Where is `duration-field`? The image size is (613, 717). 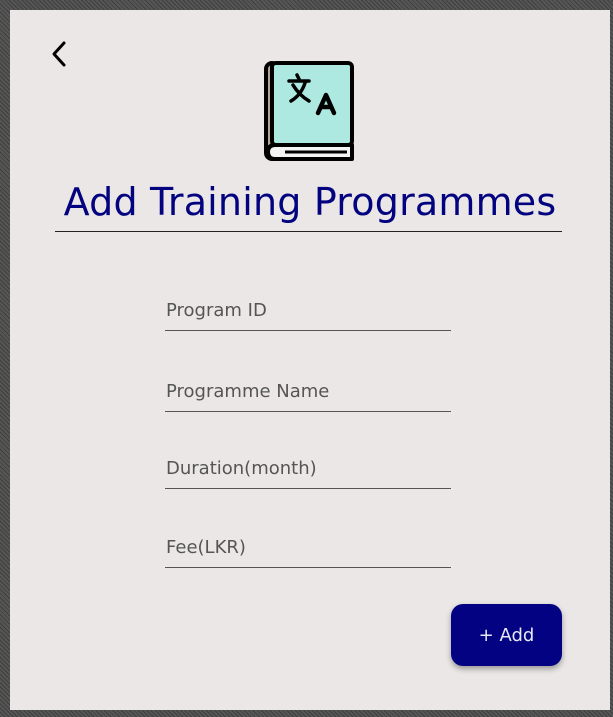 duration-field is located at coordinates (308, 469).